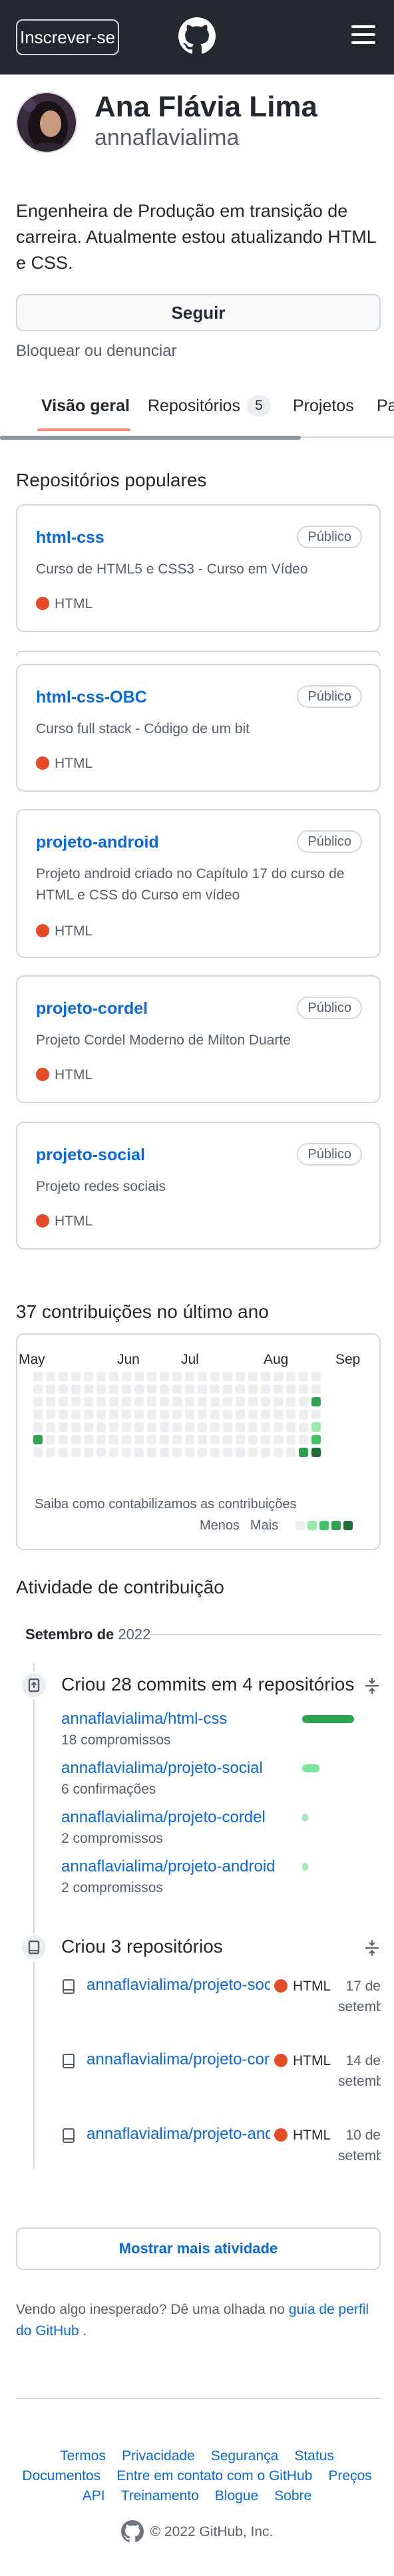  I want to click on tabs-scrollbar, so click(150, 438).